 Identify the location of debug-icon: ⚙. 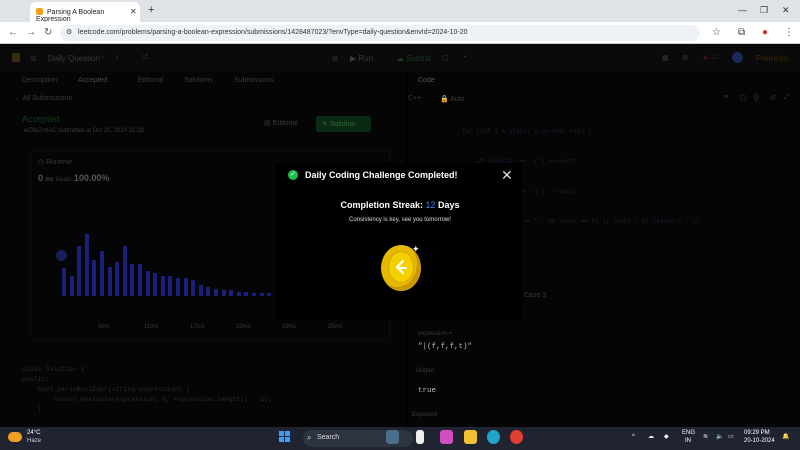
(335, 59).